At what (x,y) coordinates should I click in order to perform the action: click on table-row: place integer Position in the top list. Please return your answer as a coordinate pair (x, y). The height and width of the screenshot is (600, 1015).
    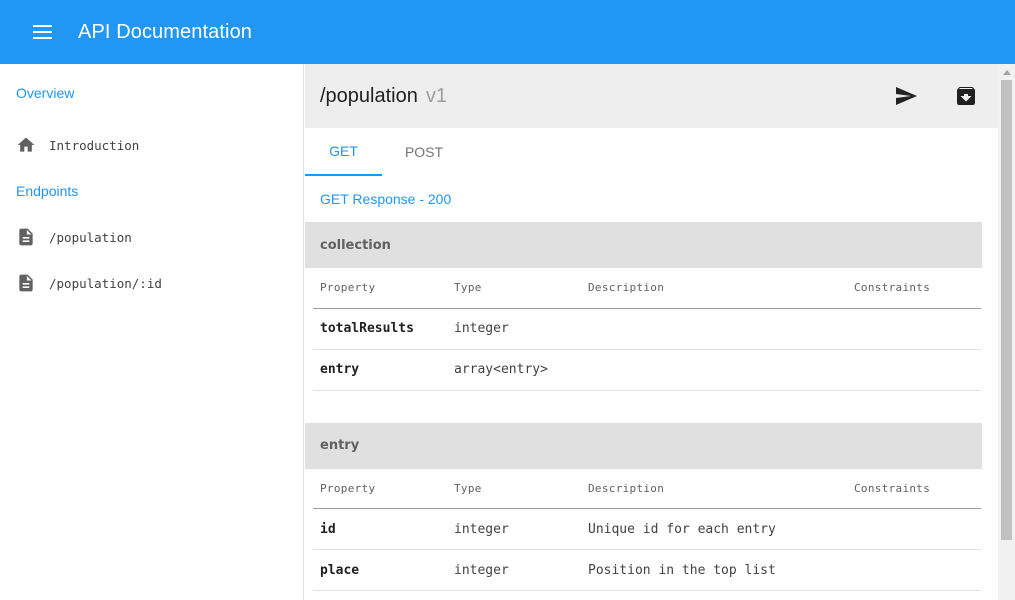
    Looking at the image, I should click on (647, 570).